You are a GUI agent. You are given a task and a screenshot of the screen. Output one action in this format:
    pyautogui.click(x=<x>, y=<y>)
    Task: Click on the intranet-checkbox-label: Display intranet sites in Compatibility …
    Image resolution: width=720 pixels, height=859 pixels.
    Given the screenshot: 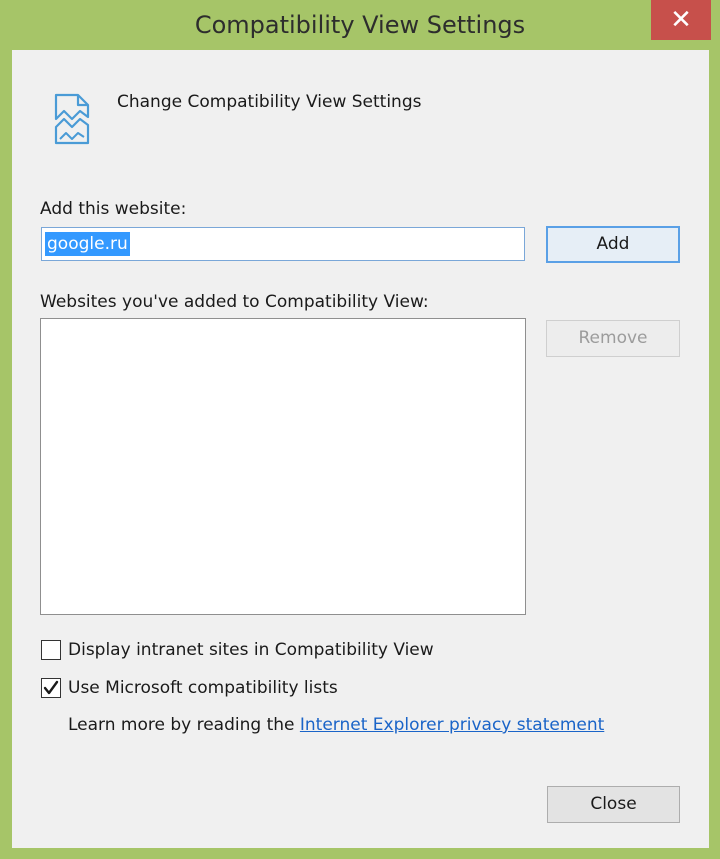 What is the action you would take?
    pyautogui.click(x=251, y=650)
    